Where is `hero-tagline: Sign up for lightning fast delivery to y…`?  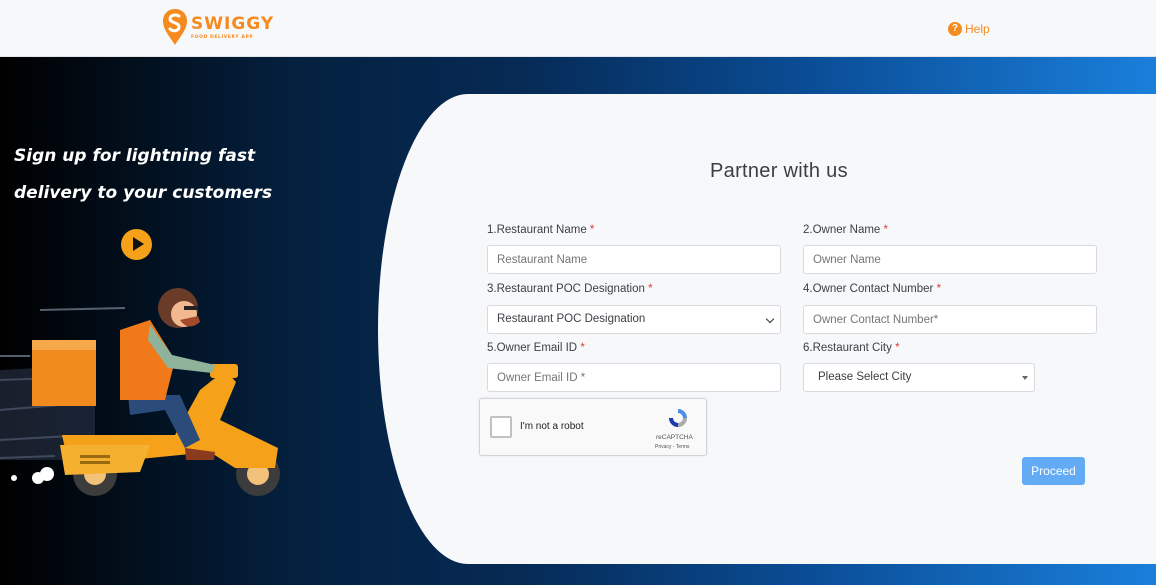 hero-tagline: Sign up for lightning fast delivery to y… is located at coordinates (149, 175).